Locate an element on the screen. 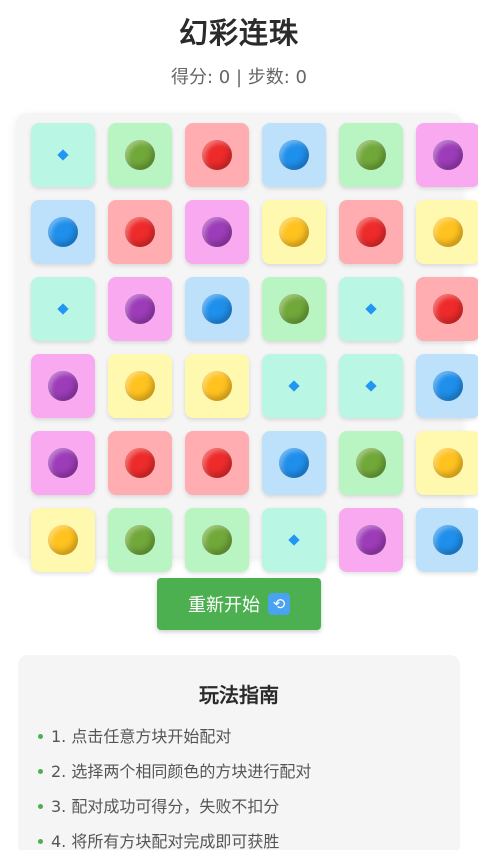 The image size is (478, 850). score-steps-text: 得分: 0 | 步数: 0 is located at coordinates (239, 77).